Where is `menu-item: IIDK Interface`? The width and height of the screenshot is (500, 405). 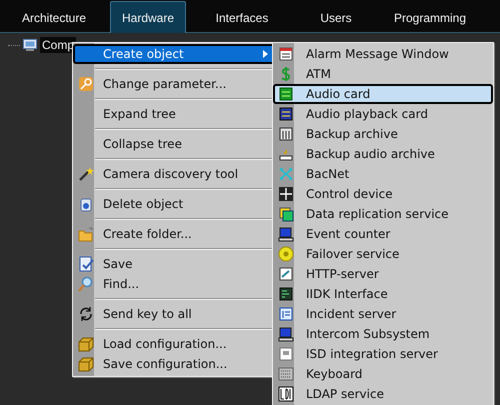 menu-item: IIDK Interface is located at coordinates (382, 294).